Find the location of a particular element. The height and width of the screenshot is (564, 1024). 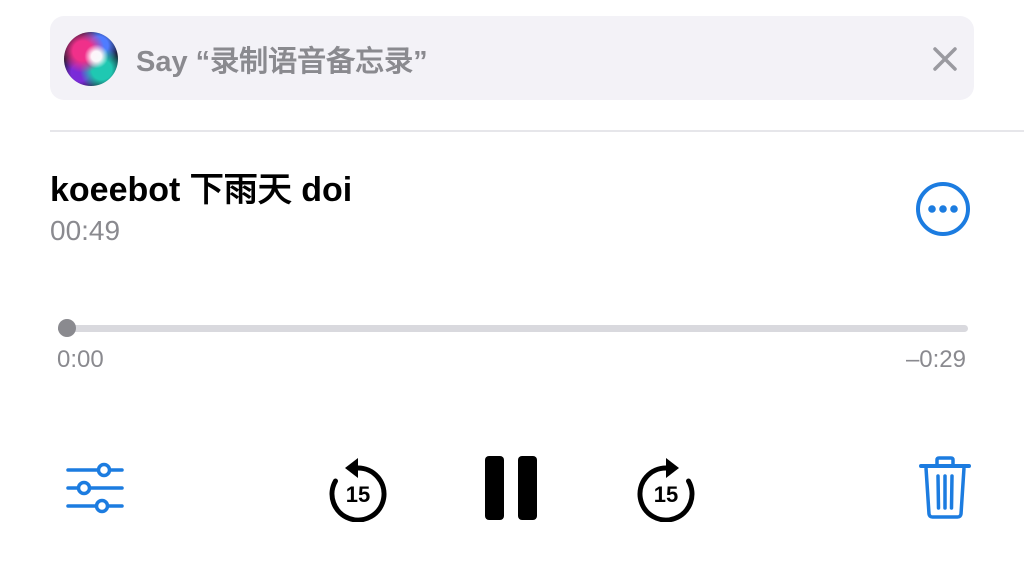

skip-back-button: 15 is located at coordinates (358, 489).